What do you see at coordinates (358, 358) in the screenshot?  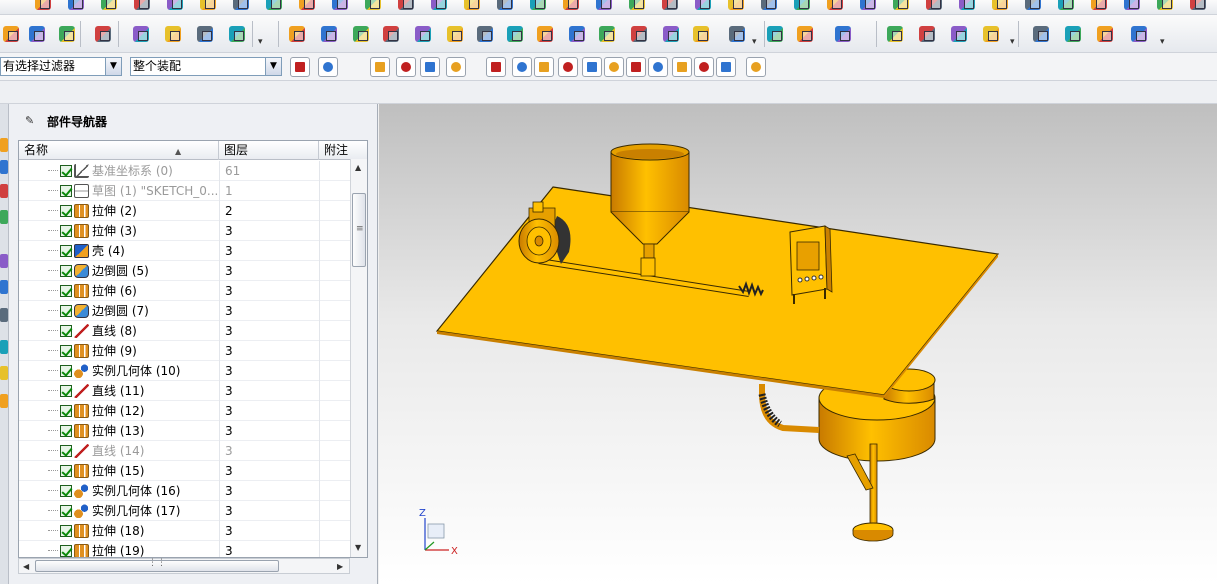 I see `tree-vertical-scrollbar: ▲ ≡ ▼` at bounding box center [358, 358].